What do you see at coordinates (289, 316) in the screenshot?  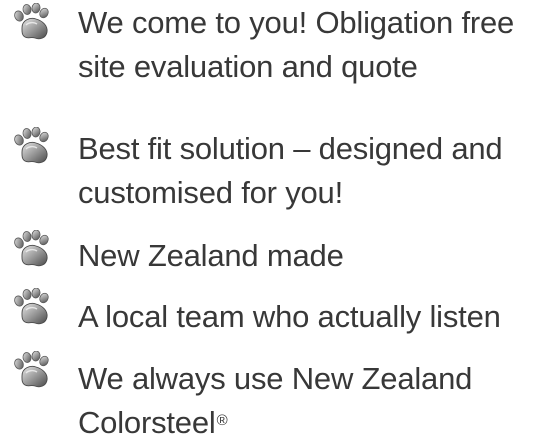 I see `feature-line: A local team who actually listen` at bounding box center [289, 316].